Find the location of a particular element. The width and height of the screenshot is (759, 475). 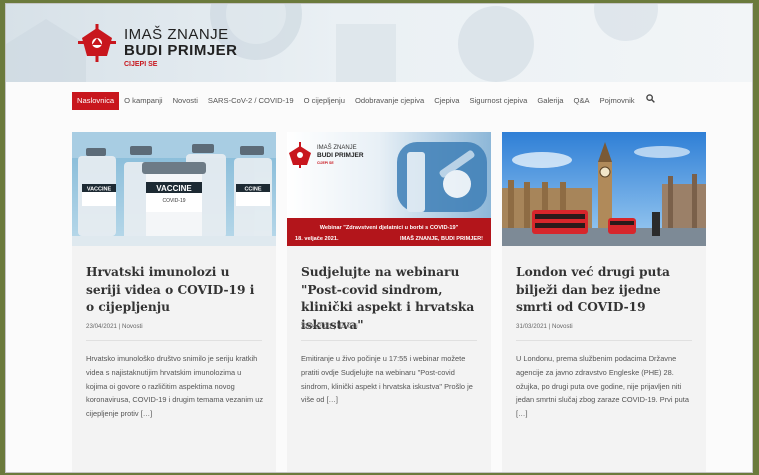

thumb-banner-date: 18. veljače 2021. is located at coordinates (317, 239).